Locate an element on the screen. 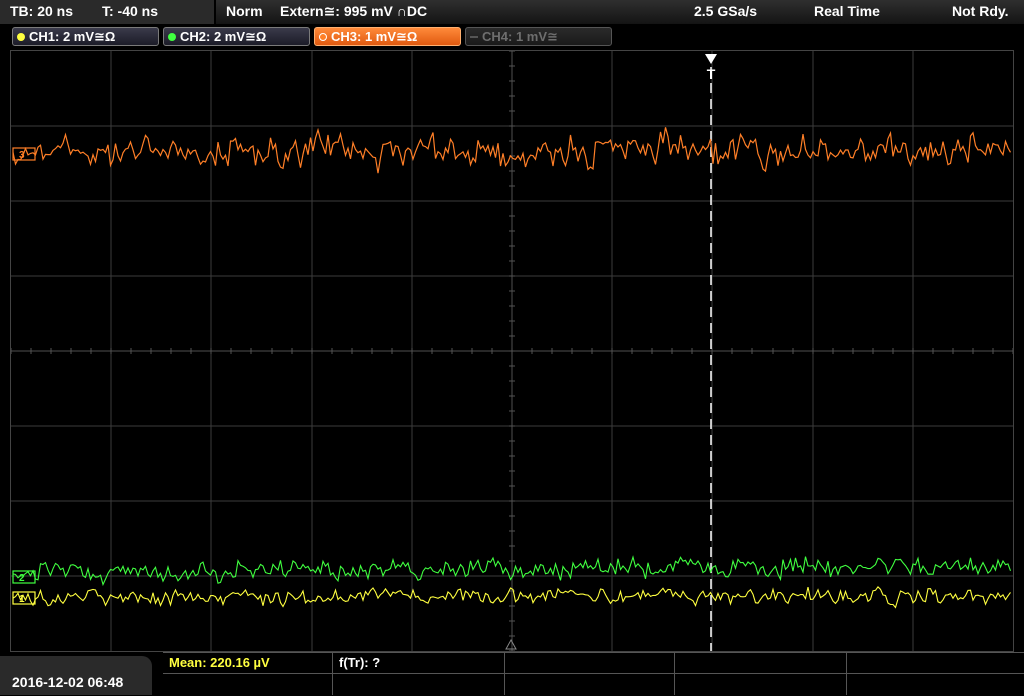  rise-frequency-measurement: f(Tr): ? is located at coordinates (419, 663).